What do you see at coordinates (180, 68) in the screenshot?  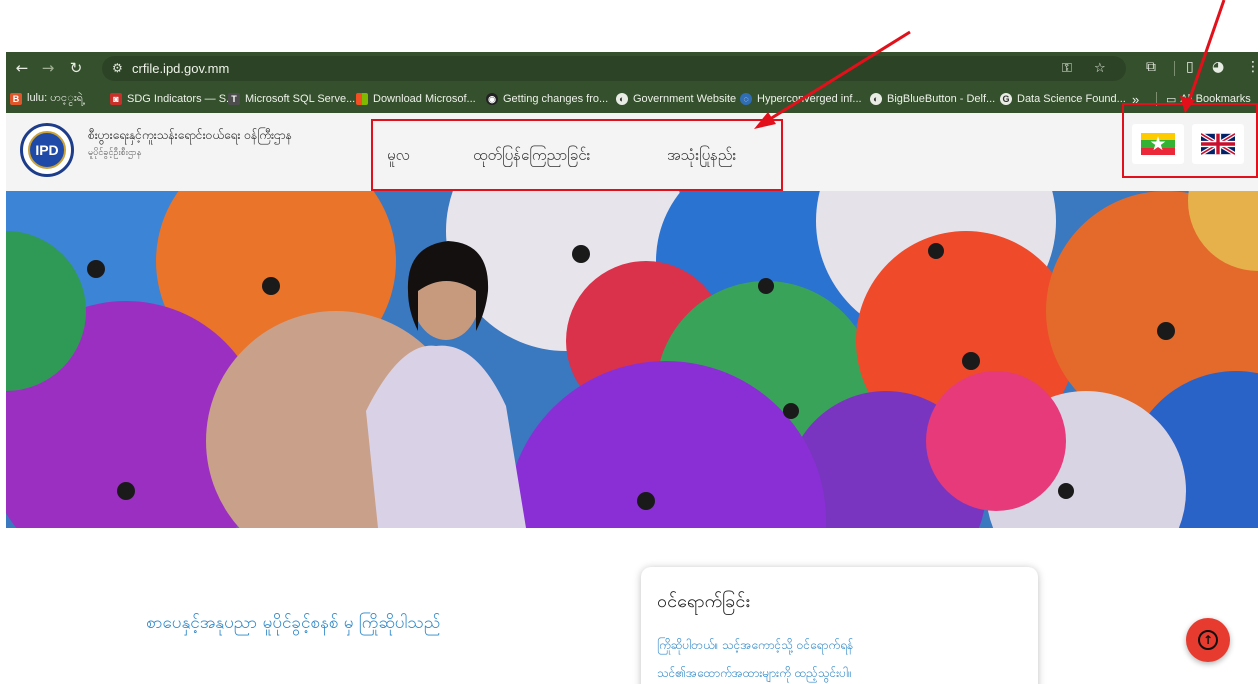 I see `url-text: crfile.ipd.gov.mm` at bounding box center [180, 68].